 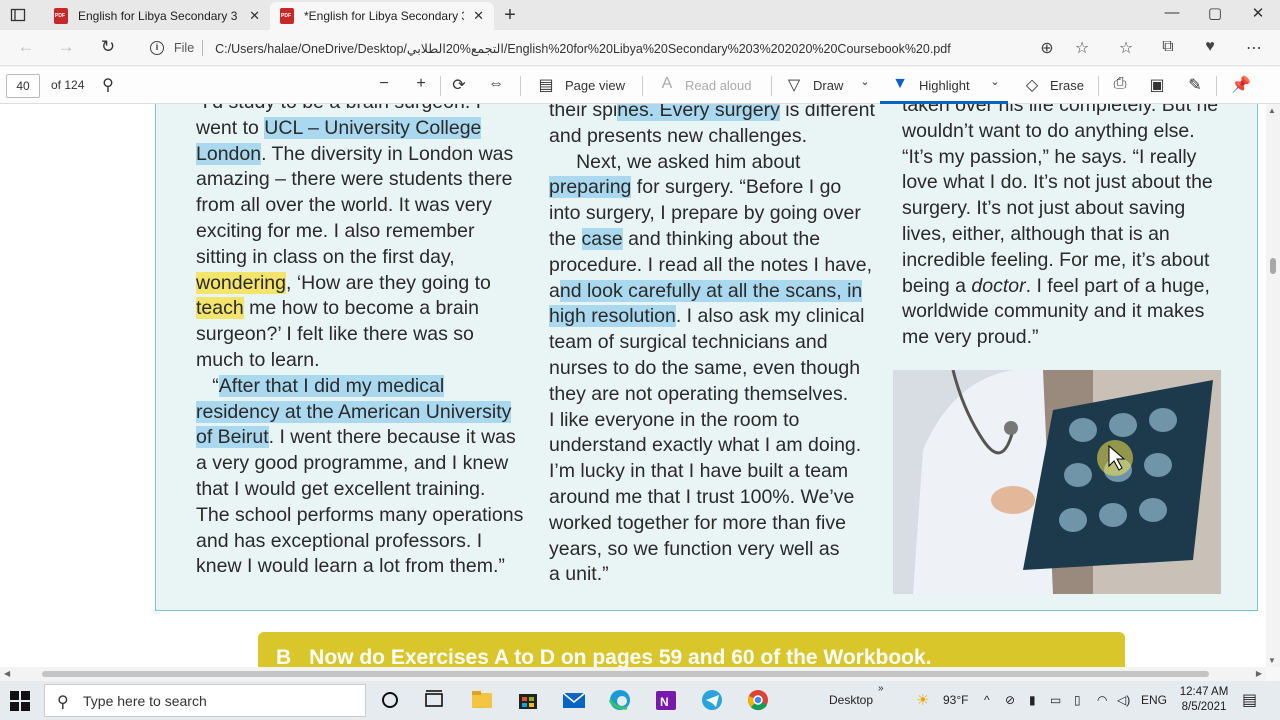 I want to click on microphone-icon: ▮, so click(x=1032, y=700).